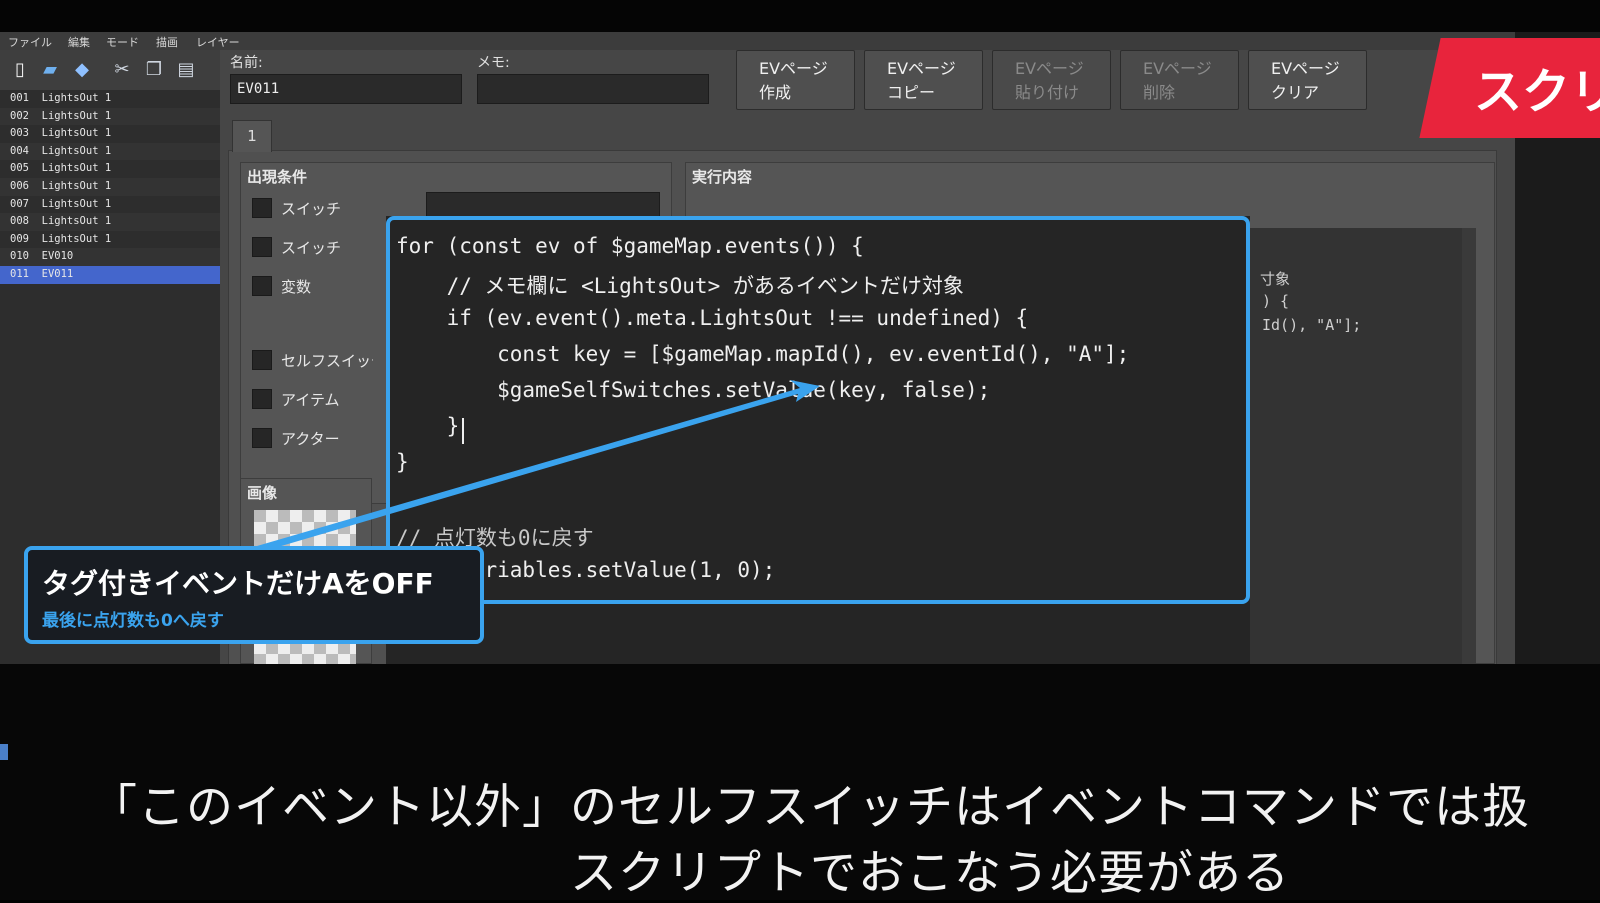 The height and width of the screenshot is (903, 1600). What do you see at coordinates (1537, 92) in the screenshot?
I see `script-badge-text: スクリ` at bounding box center [1537, 92].